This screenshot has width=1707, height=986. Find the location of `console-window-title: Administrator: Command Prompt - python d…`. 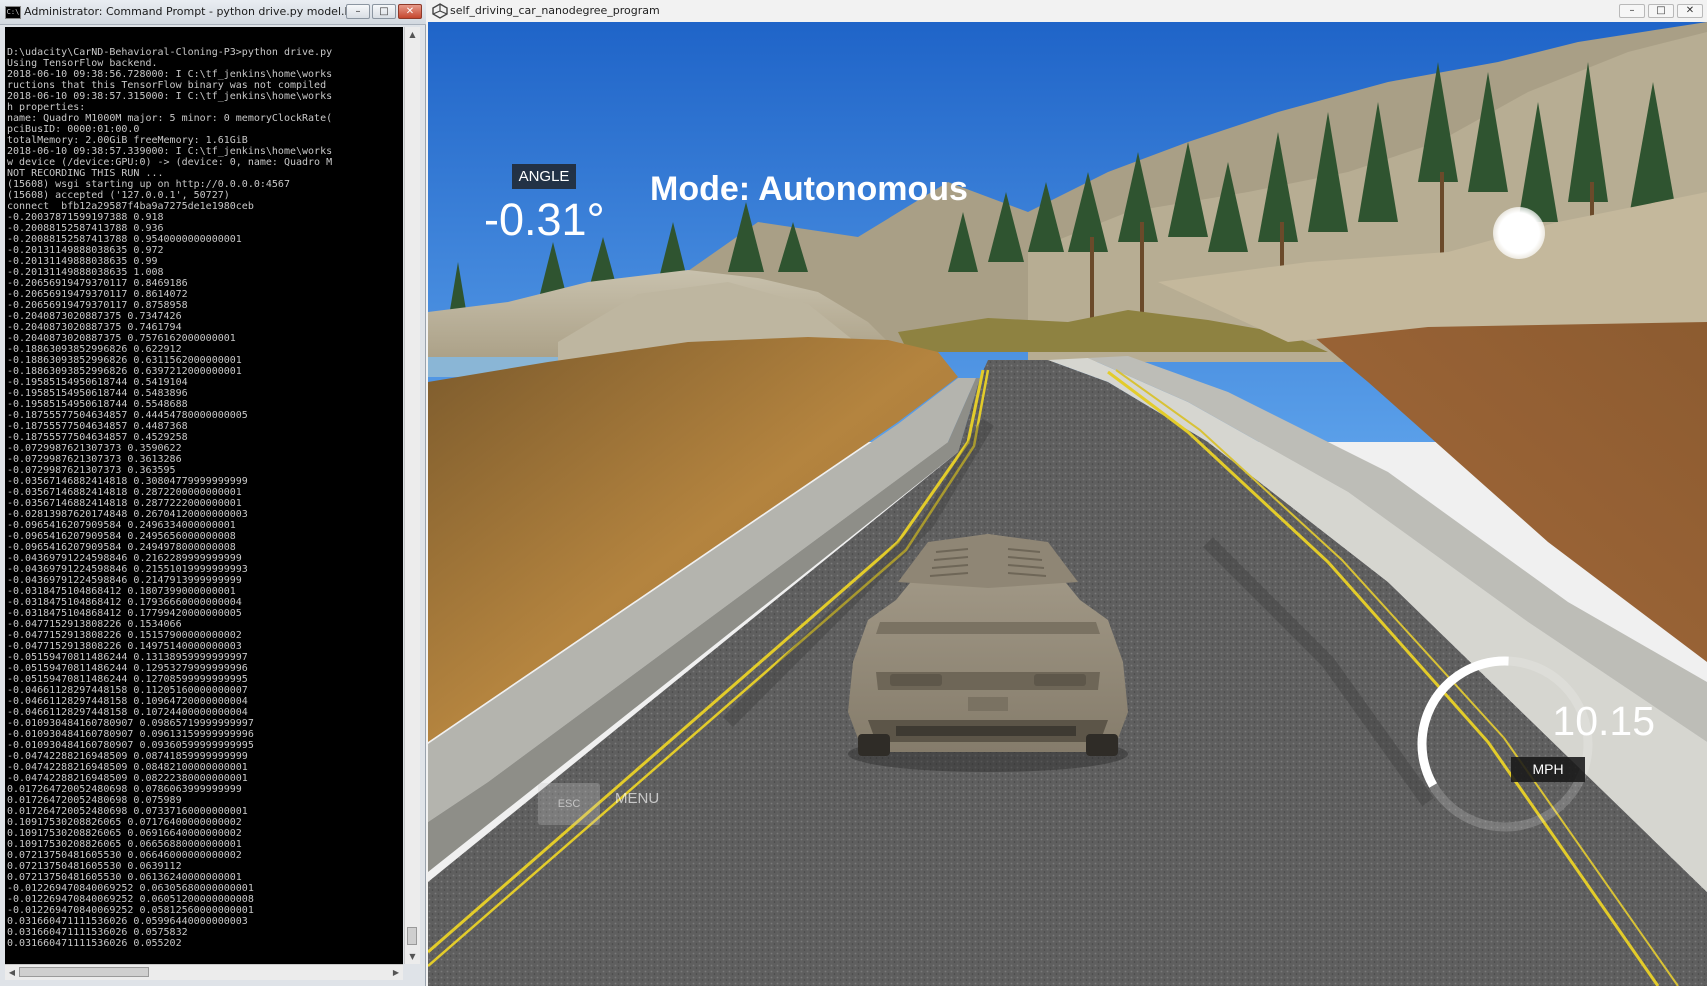

console-window-title: Administrator: Command Prompt - python d… is located at coordinates (191, 11).